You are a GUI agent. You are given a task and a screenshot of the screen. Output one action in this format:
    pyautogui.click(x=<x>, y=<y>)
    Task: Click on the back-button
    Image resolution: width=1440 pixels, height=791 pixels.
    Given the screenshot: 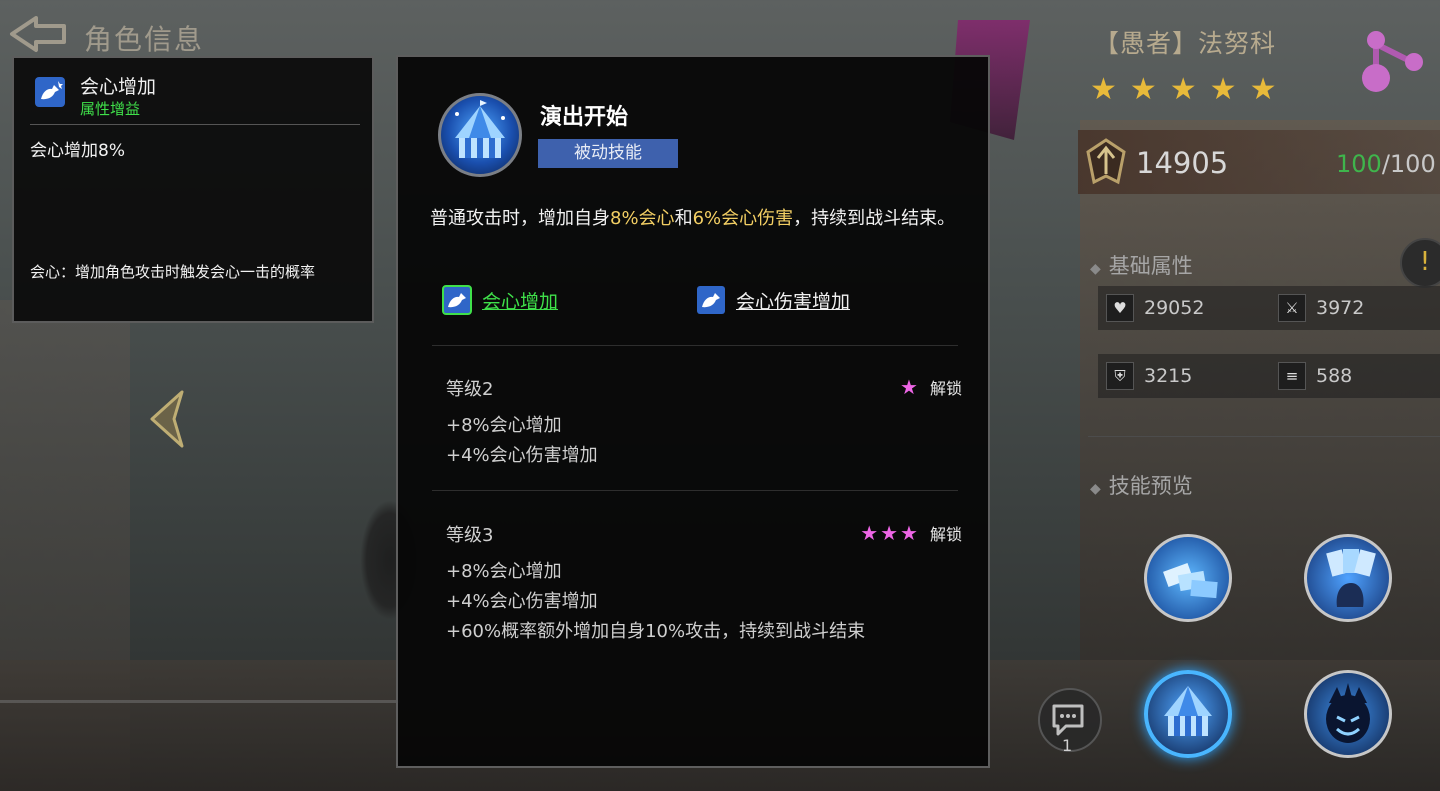 What is the action you would take?
    pyautogui.click(x=37, y=34)
    